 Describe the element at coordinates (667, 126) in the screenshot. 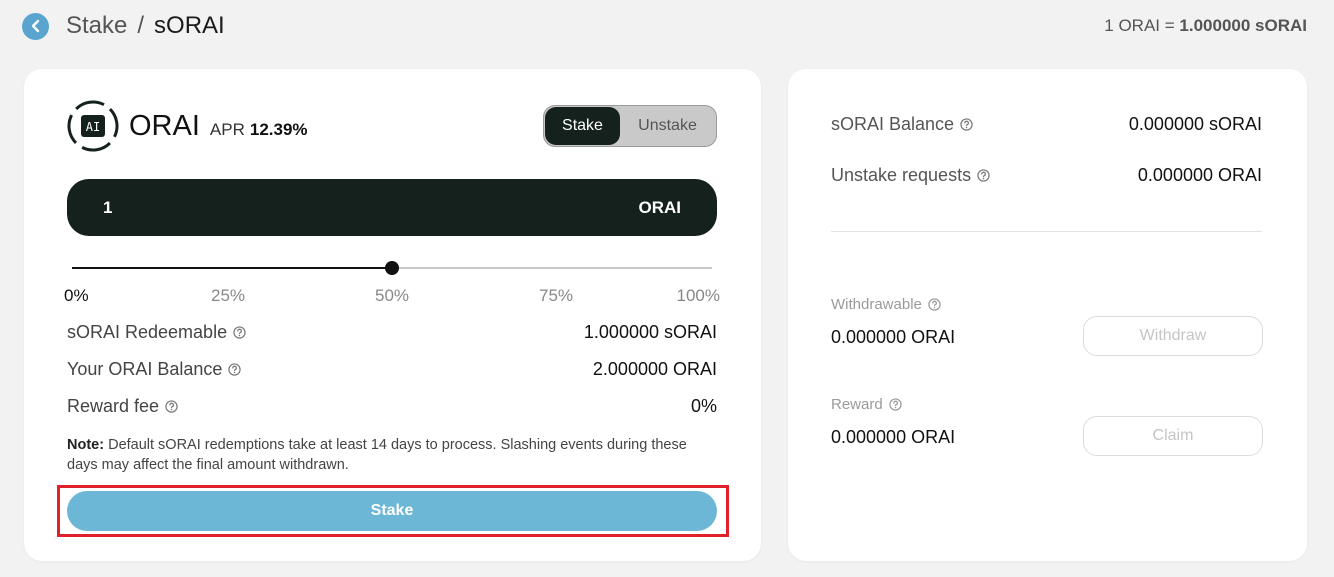

I see `toggle-unstake: Unstake` at that location.